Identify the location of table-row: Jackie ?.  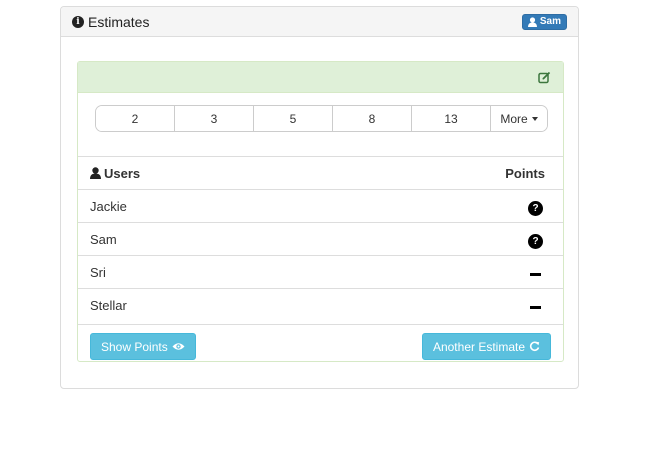
(320, 205).